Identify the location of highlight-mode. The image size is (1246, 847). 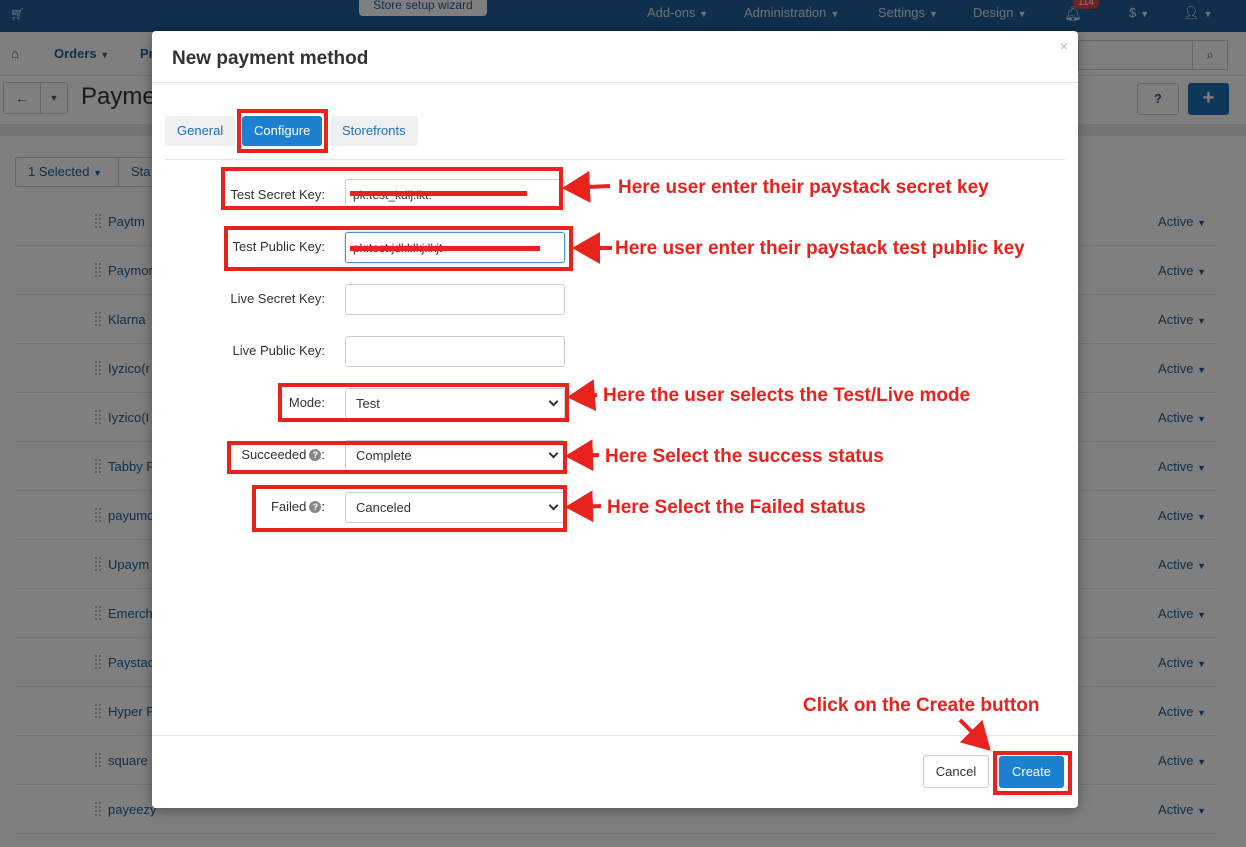
(423, 402).